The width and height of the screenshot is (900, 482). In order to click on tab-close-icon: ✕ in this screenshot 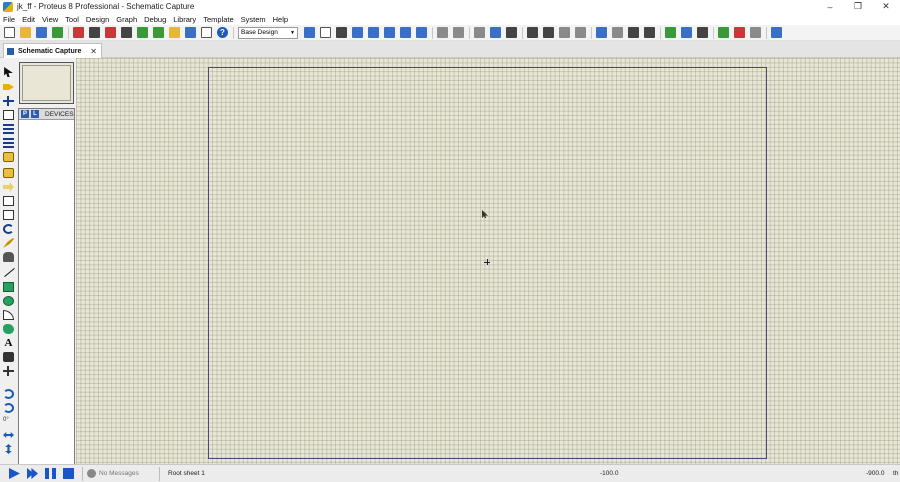, I will do `click(93, 51)`.